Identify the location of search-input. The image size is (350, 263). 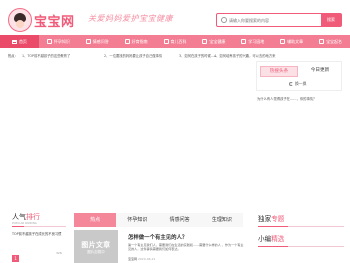
(274, 20).